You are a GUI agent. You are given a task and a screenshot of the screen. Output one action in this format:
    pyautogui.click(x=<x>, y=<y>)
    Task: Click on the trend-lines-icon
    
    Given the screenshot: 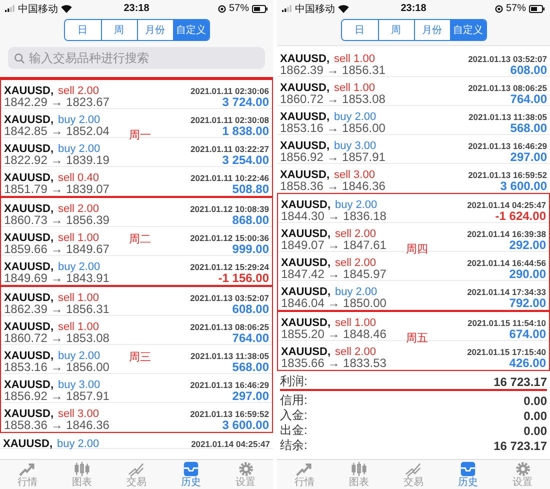 What is the action you would take?
    pyautogui.click(x=413, y=469)
    